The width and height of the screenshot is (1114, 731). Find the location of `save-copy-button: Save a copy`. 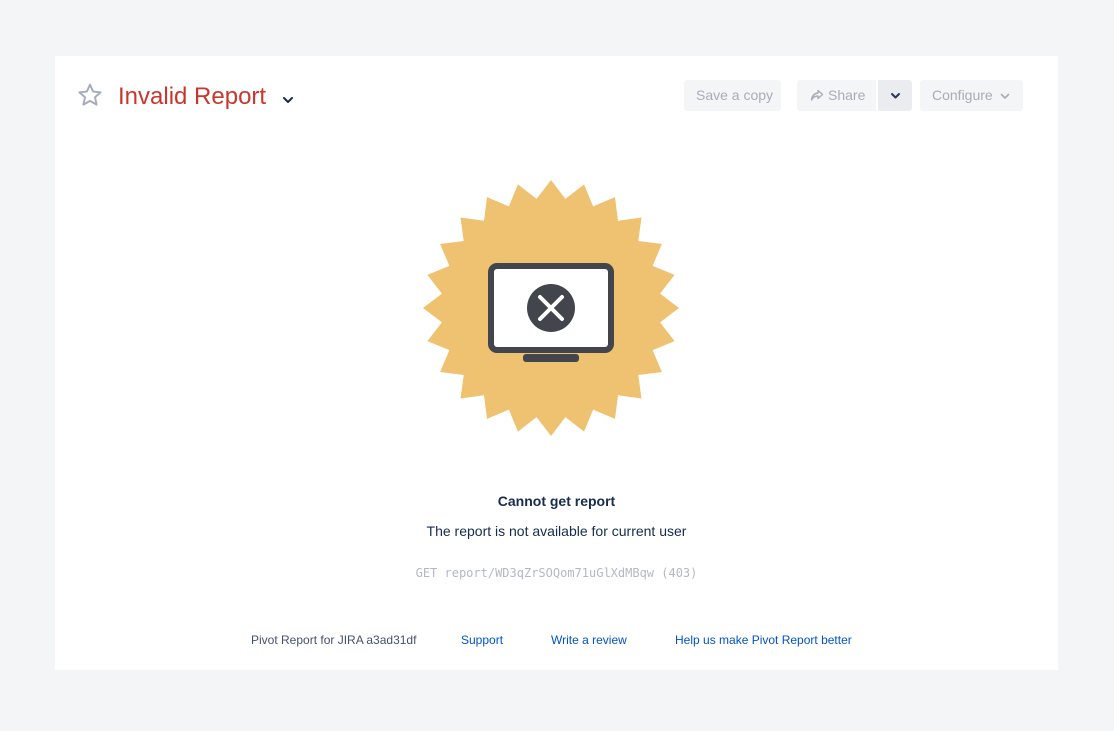

save-copy-button: Save a copy is located at coordinates (732, 95).